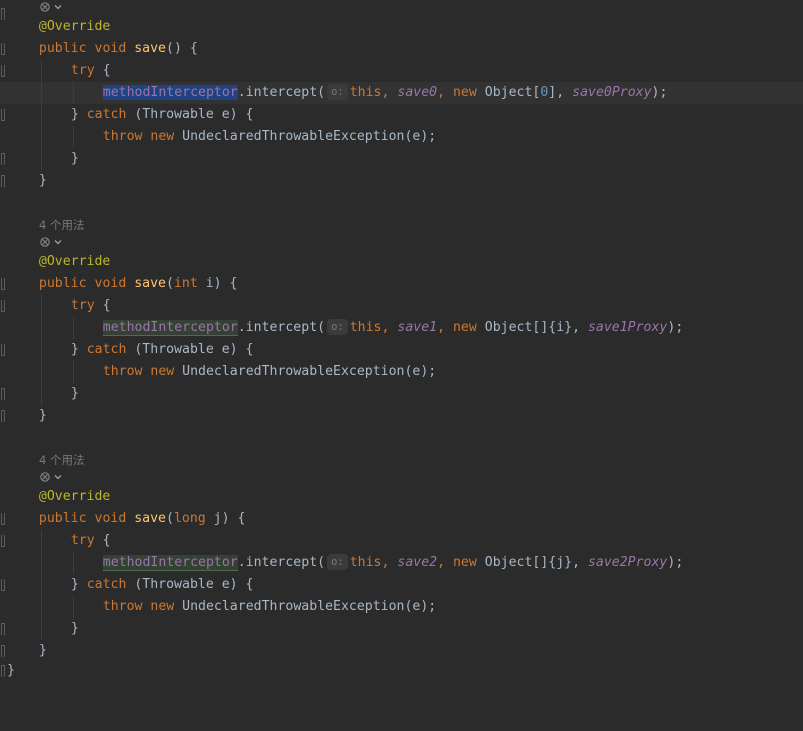 Image resolution: width=803 pixels, height=731 pixels. Describe the element at coordinates (627, 562) in the screenshot. I see `proxy-field: save2Proxy` at that location.